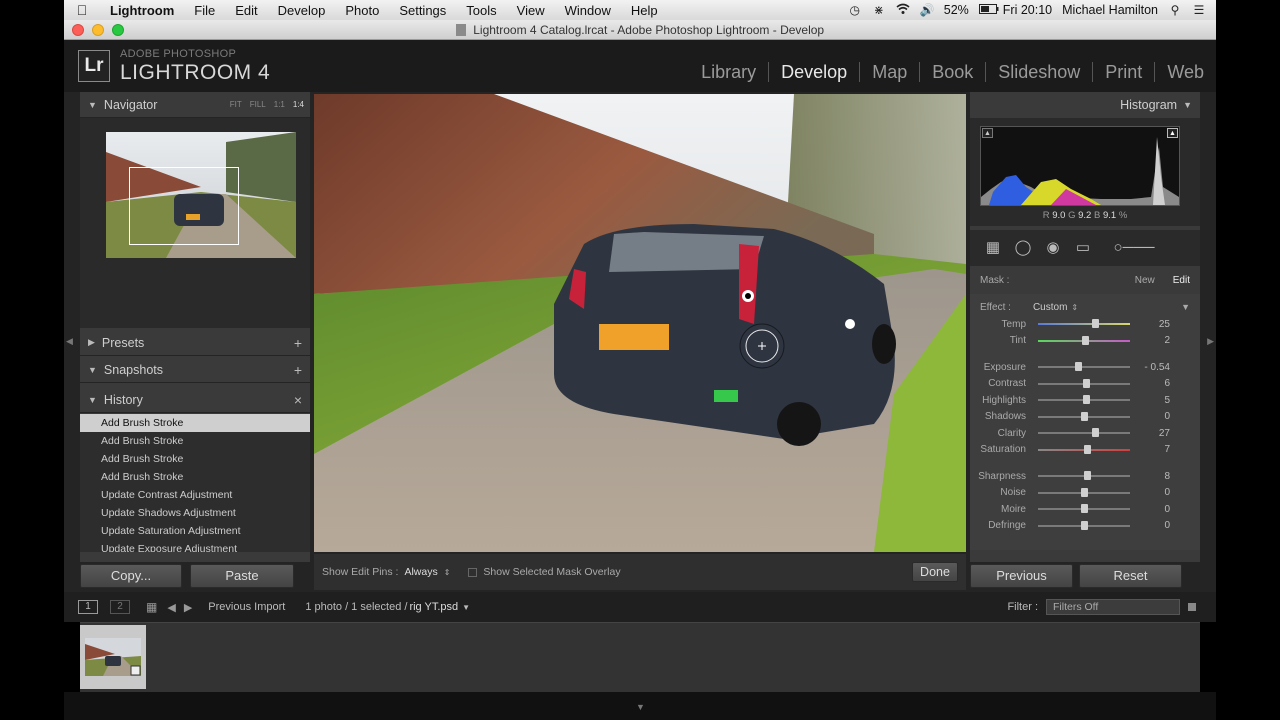 Image resolution: width=1280 pixels, height=720 pixels. Describe the element at coordinates (1150, 367) in the screenshot. I see `slider-value: - 0.54` at that location.